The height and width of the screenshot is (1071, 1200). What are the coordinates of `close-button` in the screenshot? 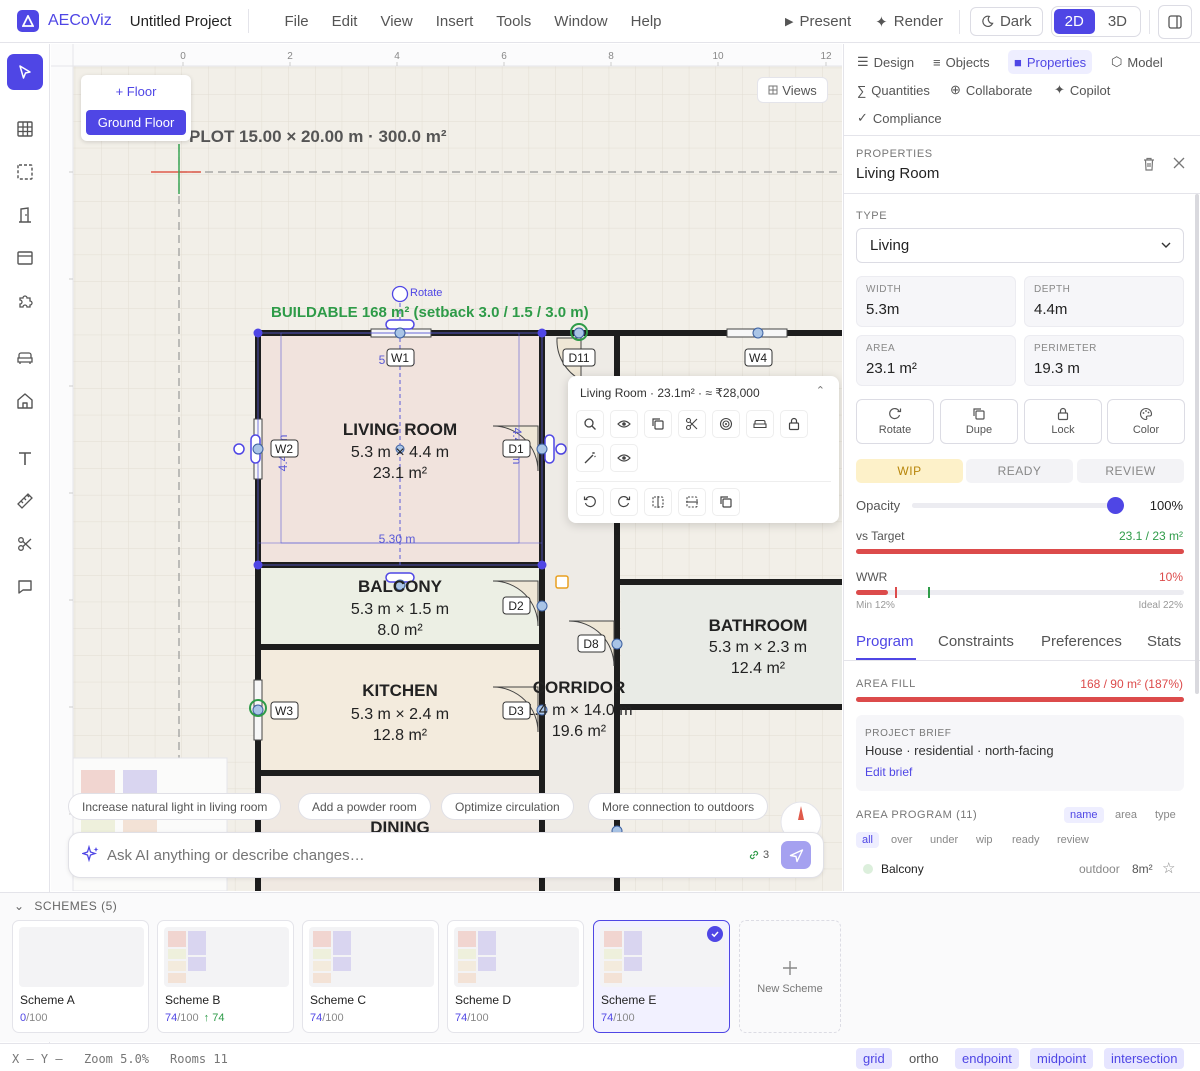 It's located at (1179, 164).